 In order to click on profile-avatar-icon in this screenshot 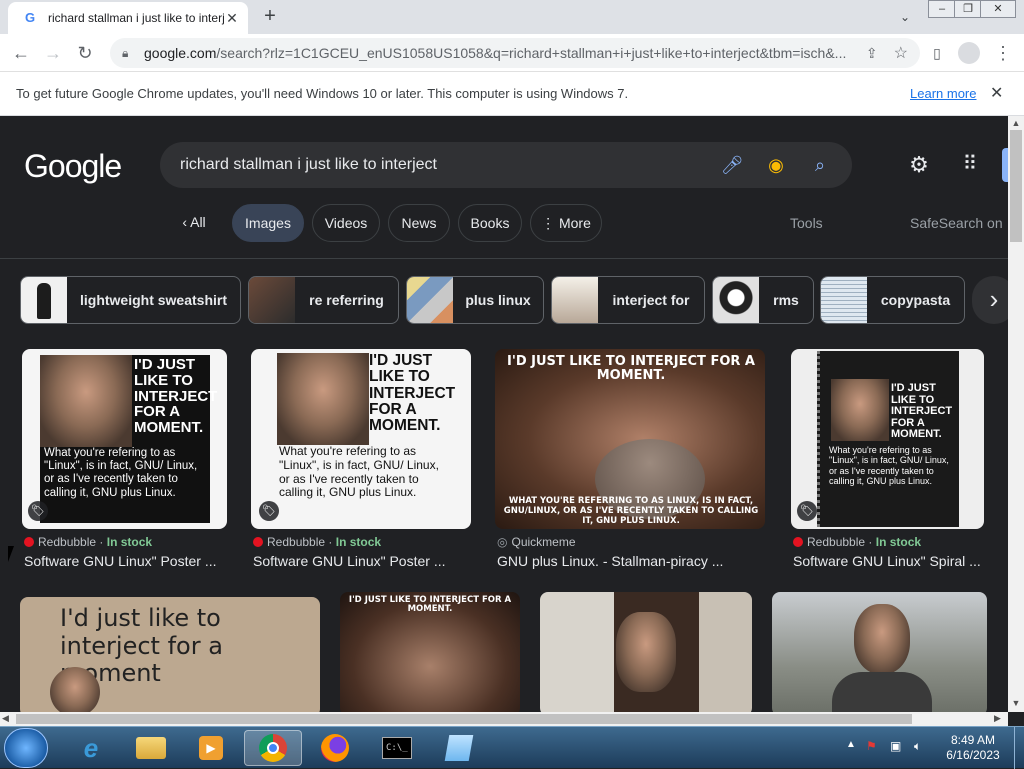, I will do `click(969, 53)`.